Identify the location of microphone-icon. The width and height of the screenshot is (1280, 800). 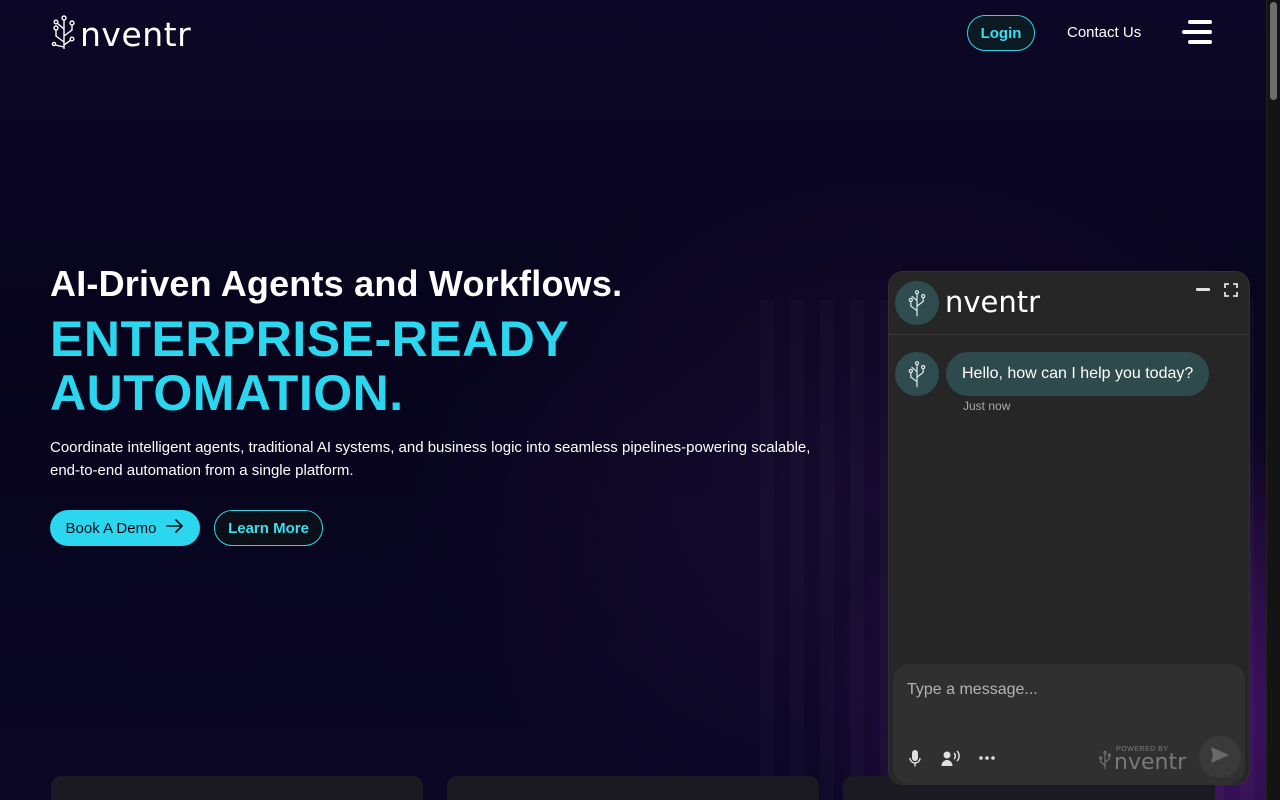
(915, 758).